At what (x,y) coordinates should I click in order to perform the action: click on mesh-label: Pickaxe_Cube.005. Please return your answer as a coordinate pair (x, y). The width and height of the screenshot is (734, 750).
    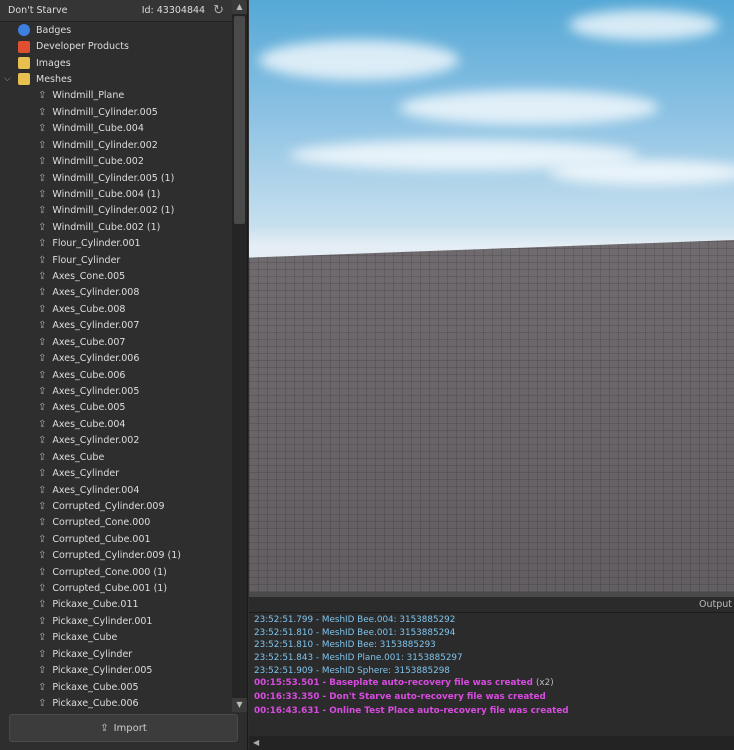
    Looking at the image, I should click on (95, 687).